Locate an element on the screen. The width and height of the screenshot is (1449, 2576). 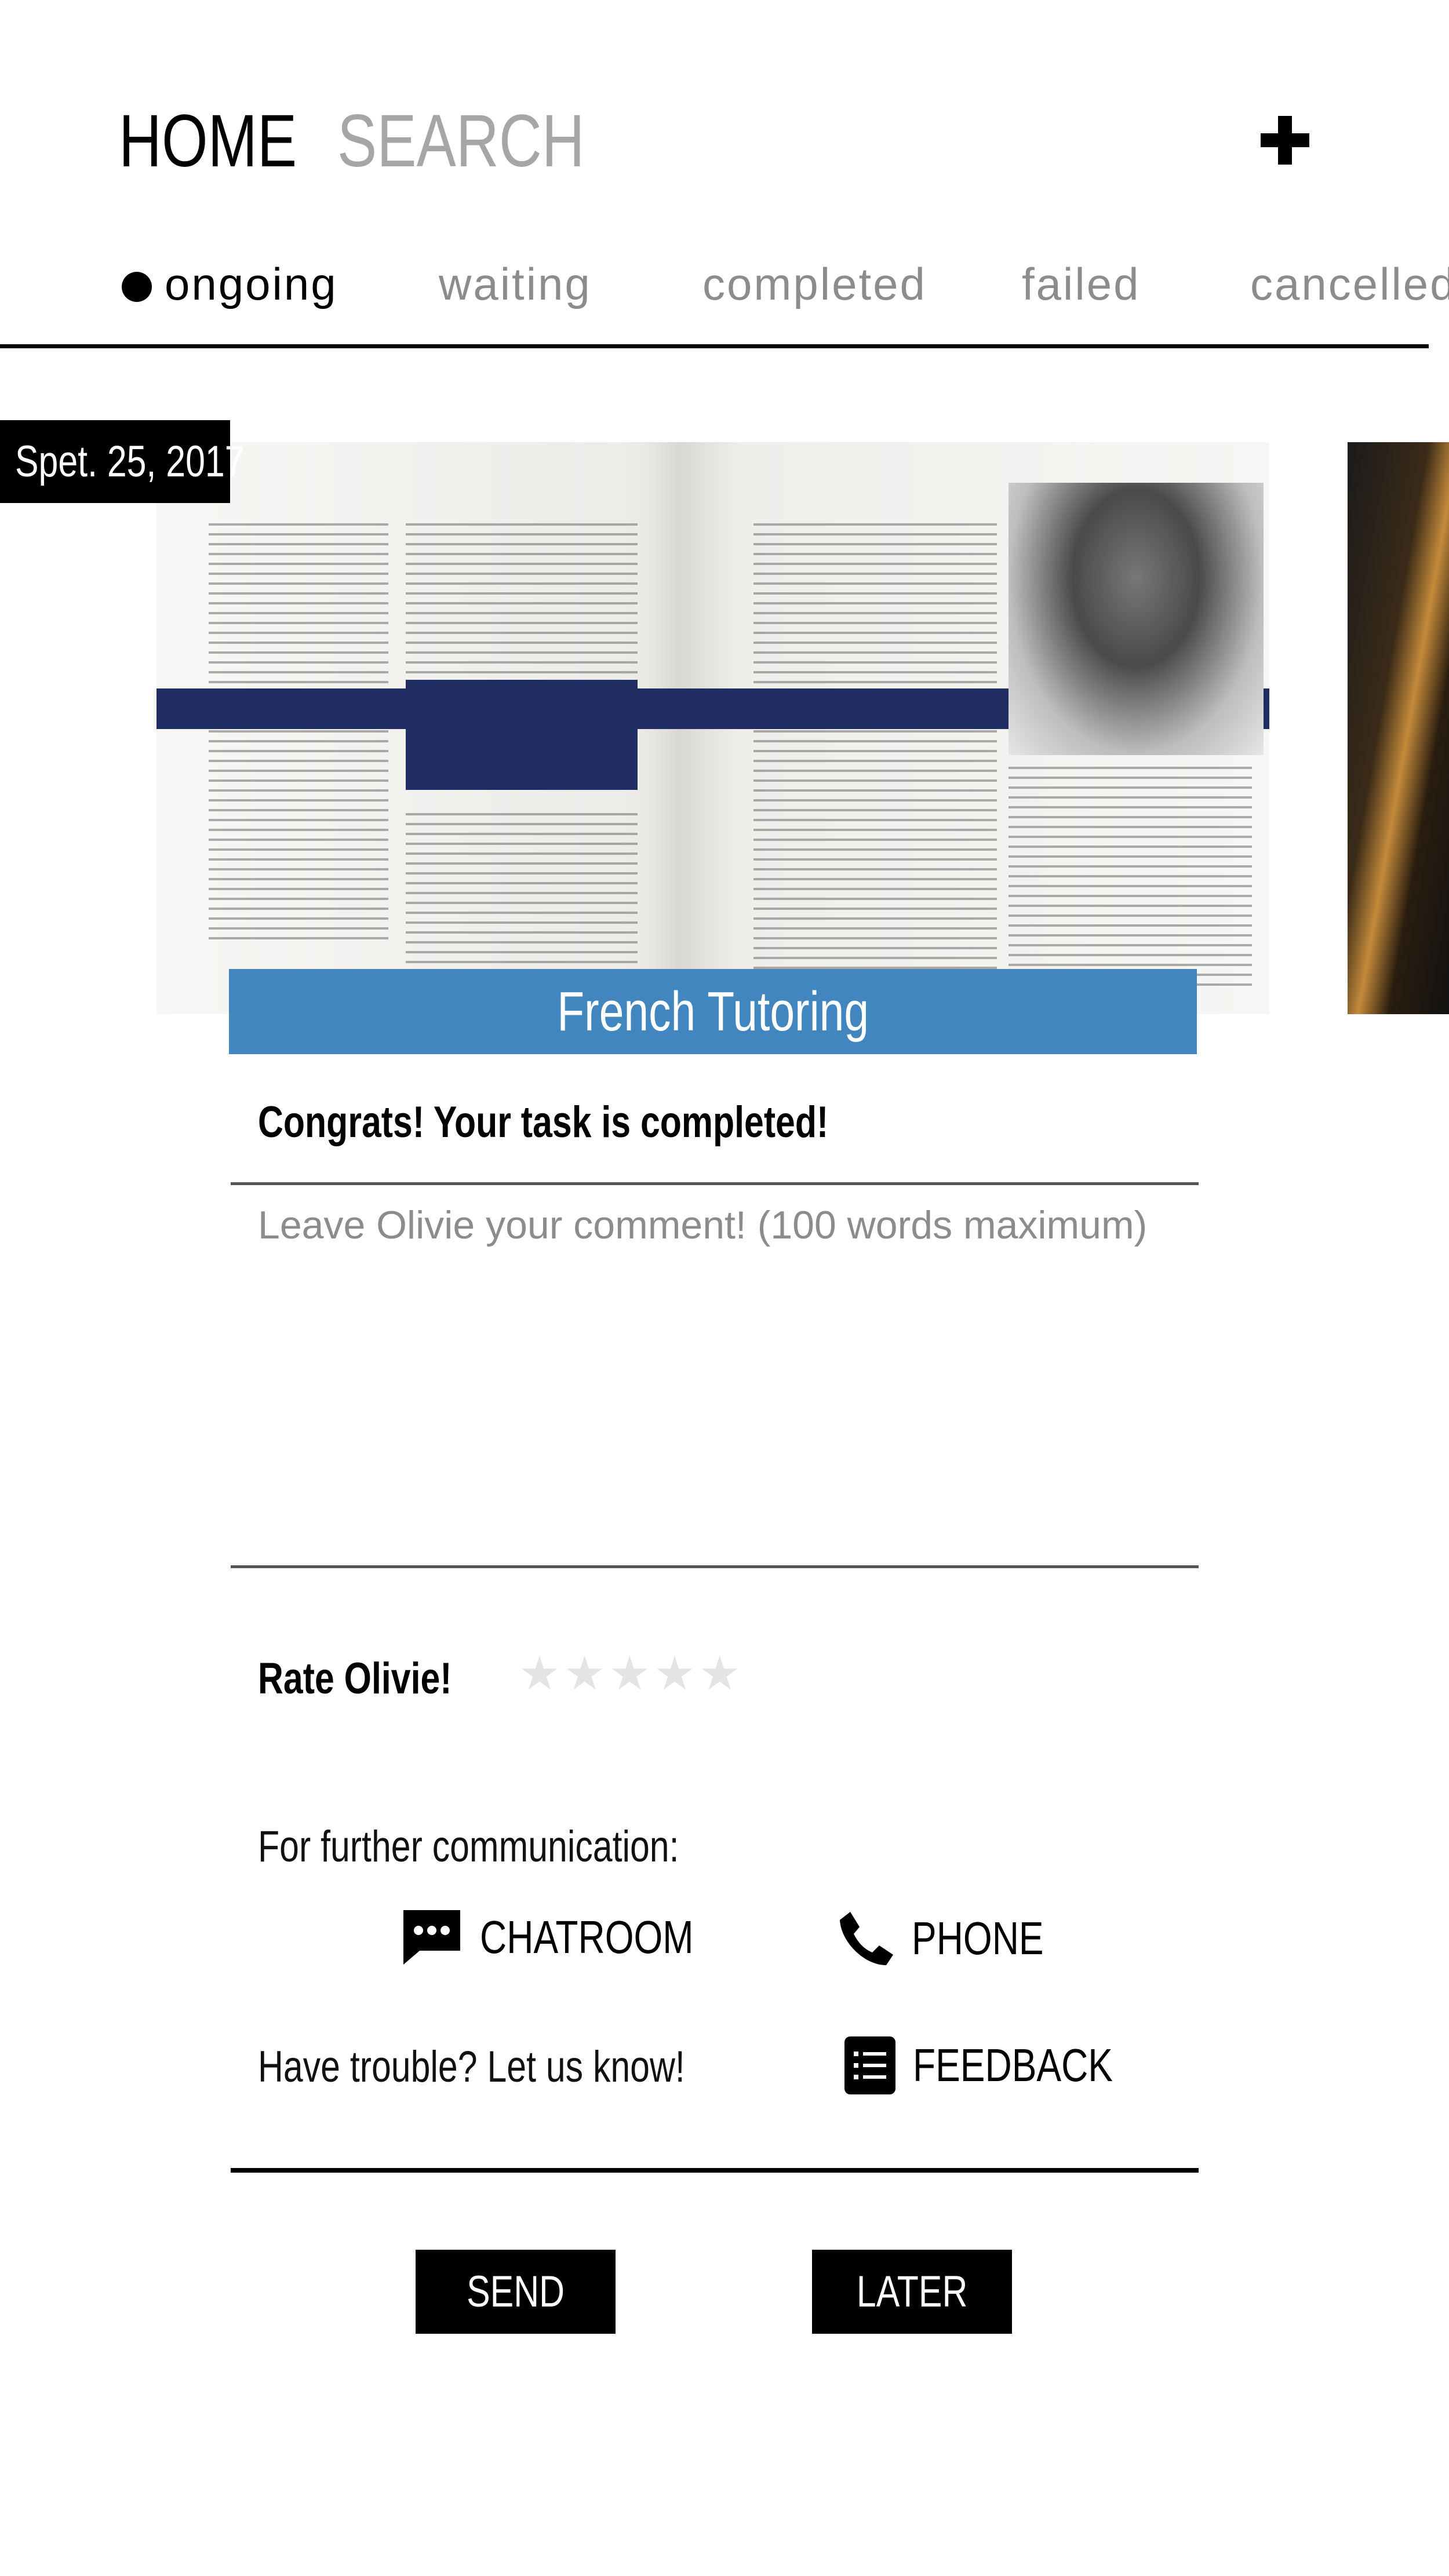
star-rating: ★ ★ ★ ★ ★ is located at coordinates (630, 1674).